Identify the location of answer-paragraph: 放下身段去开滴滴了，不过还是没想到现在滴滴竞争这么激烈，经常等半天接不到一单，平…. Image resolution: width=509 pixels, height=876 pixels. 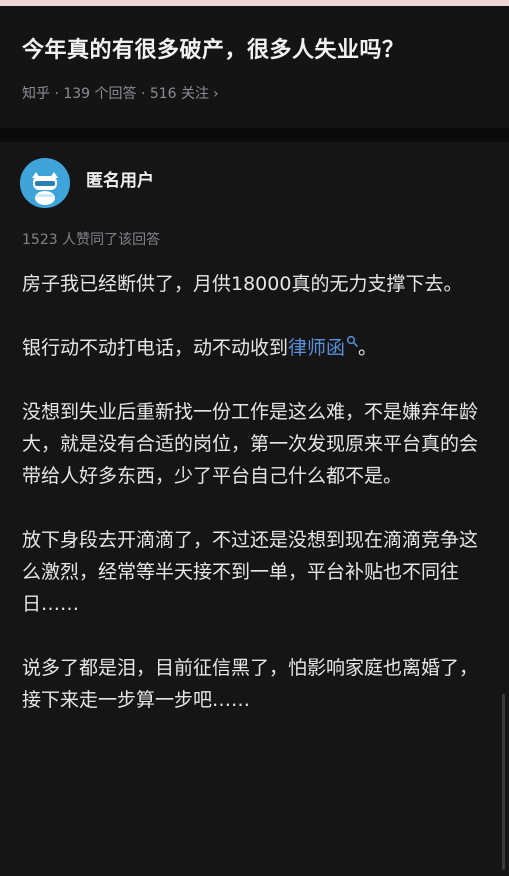
(250, 572).